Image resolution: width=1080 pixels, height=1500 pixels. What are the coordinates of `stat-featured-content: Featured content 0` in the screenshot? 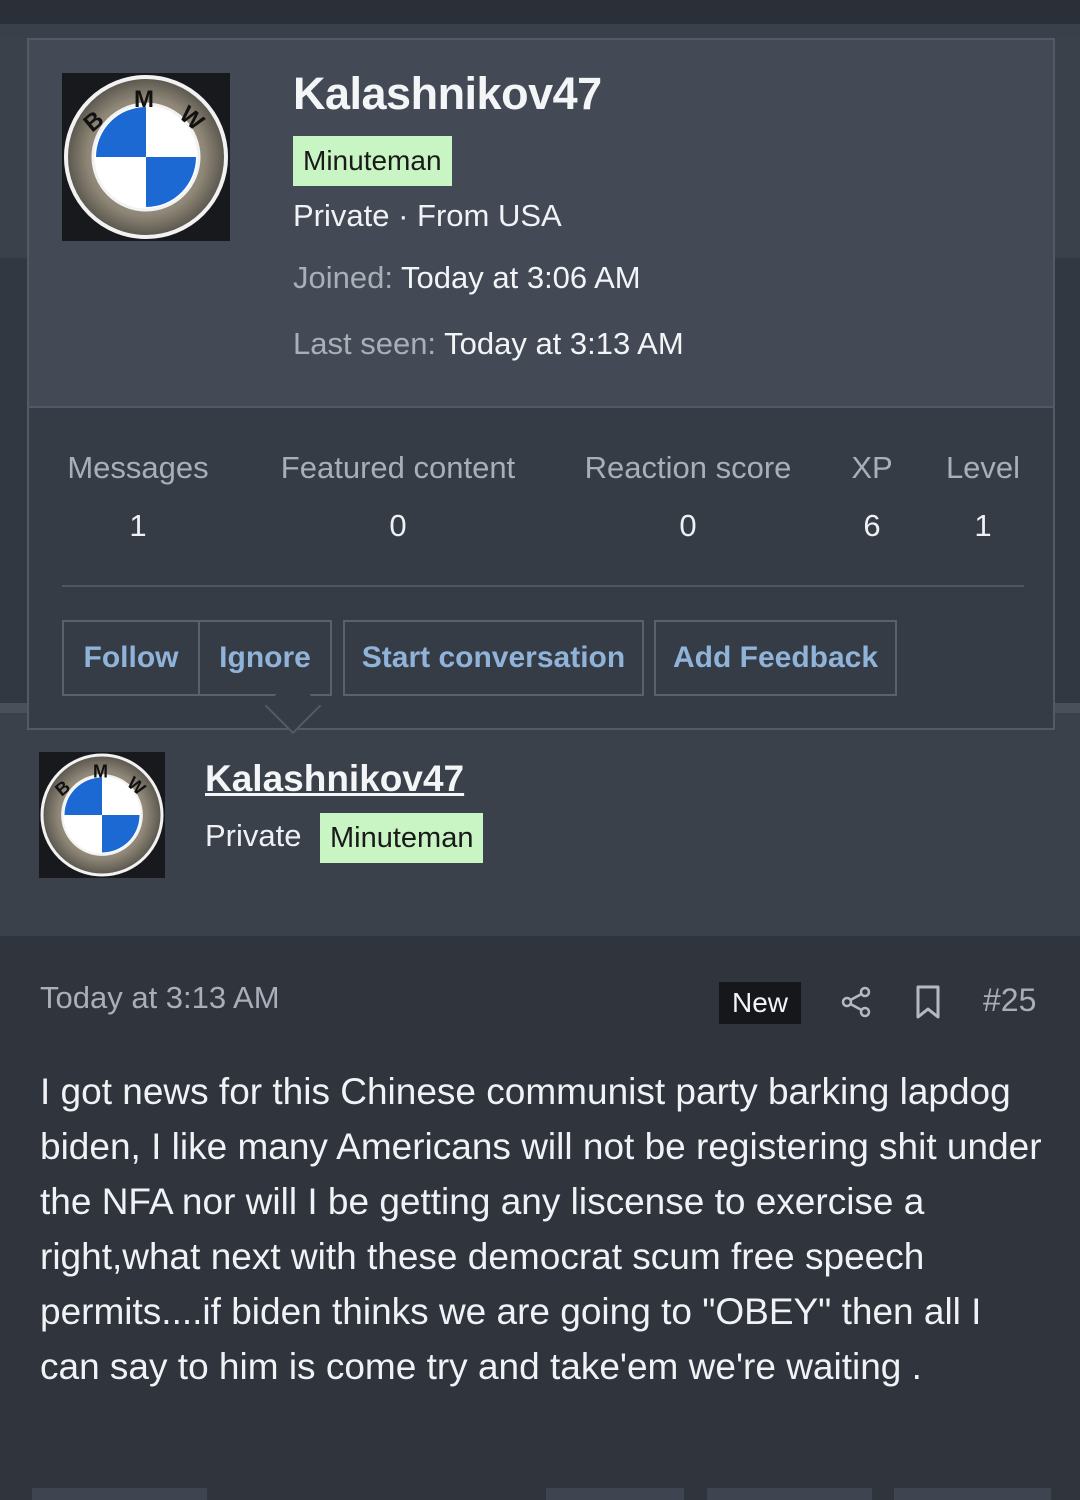 It's located at (398, 497).